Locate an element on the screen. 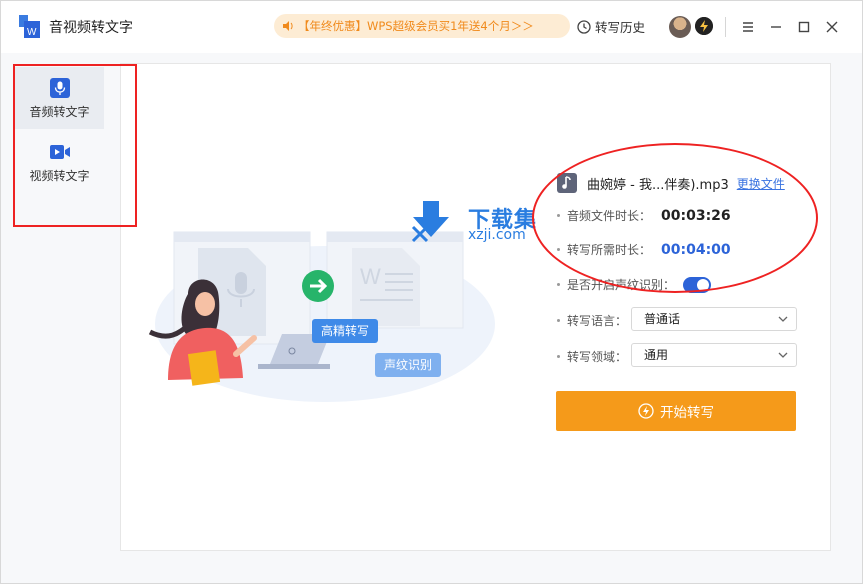 The height and width of the screenshot is (584, 863). language-row: 转写语言： is located at coordinates (592, 320).